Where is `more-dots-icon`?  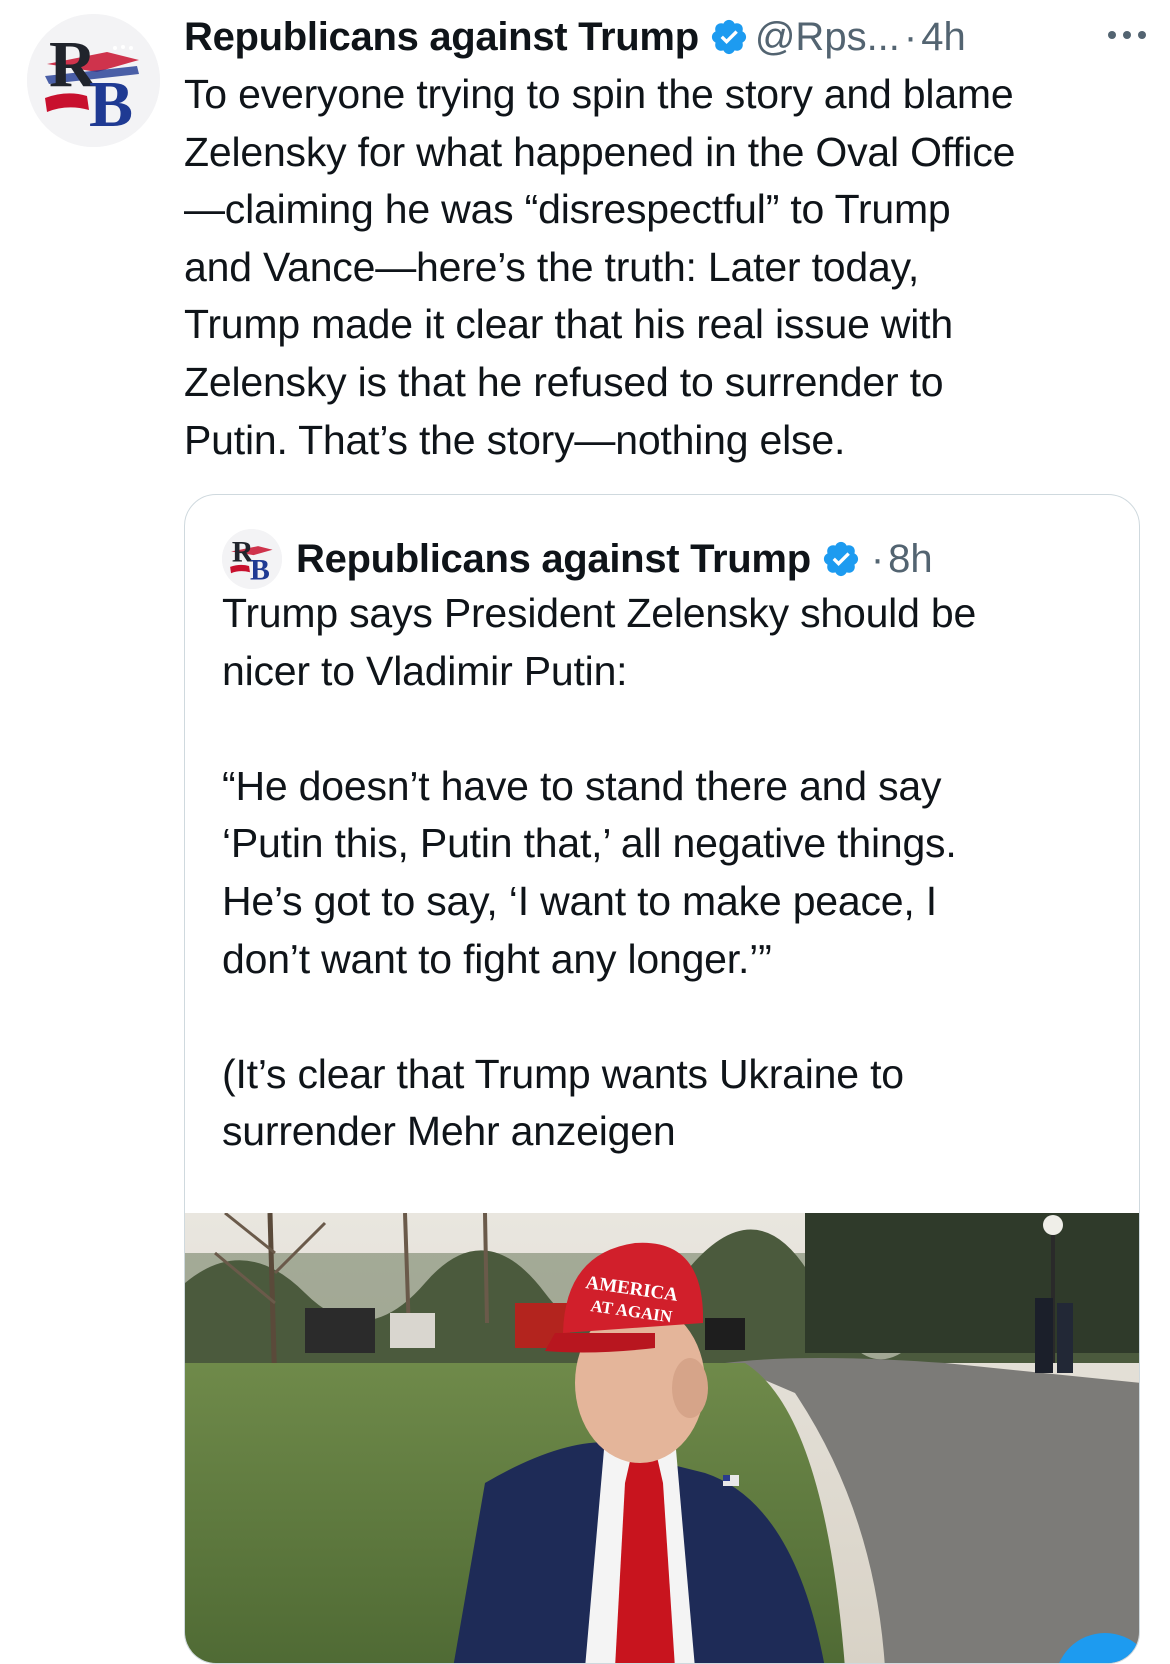 more-dots-icon is located at coordinates (1127, 35).